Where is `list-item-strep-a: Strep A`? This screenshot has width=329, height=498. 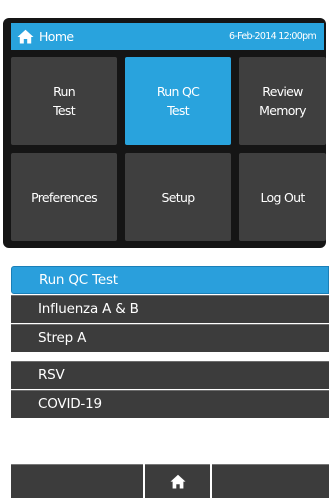
list-item-strep-a: Strep A is located at coordinates (170, 338).